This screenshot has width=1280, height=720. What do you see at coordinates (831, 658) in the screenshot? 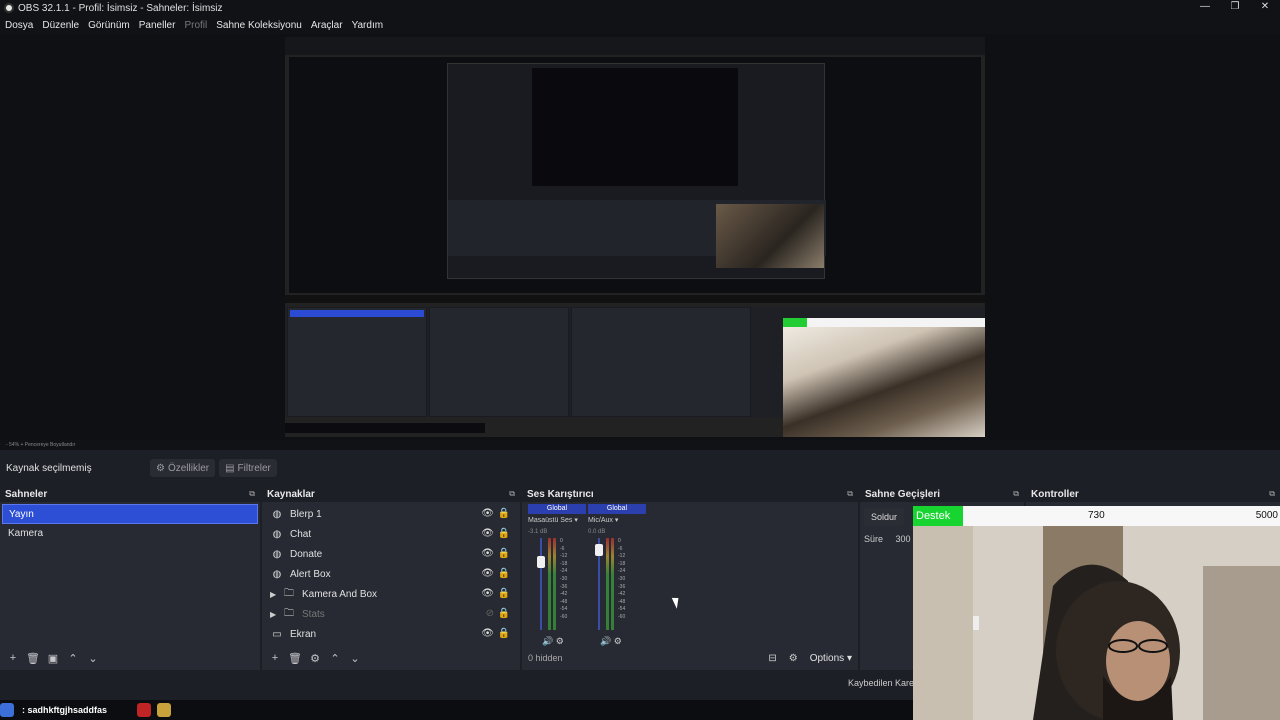
I see `options-button: Options ▾` at bounding box center [831, 658].